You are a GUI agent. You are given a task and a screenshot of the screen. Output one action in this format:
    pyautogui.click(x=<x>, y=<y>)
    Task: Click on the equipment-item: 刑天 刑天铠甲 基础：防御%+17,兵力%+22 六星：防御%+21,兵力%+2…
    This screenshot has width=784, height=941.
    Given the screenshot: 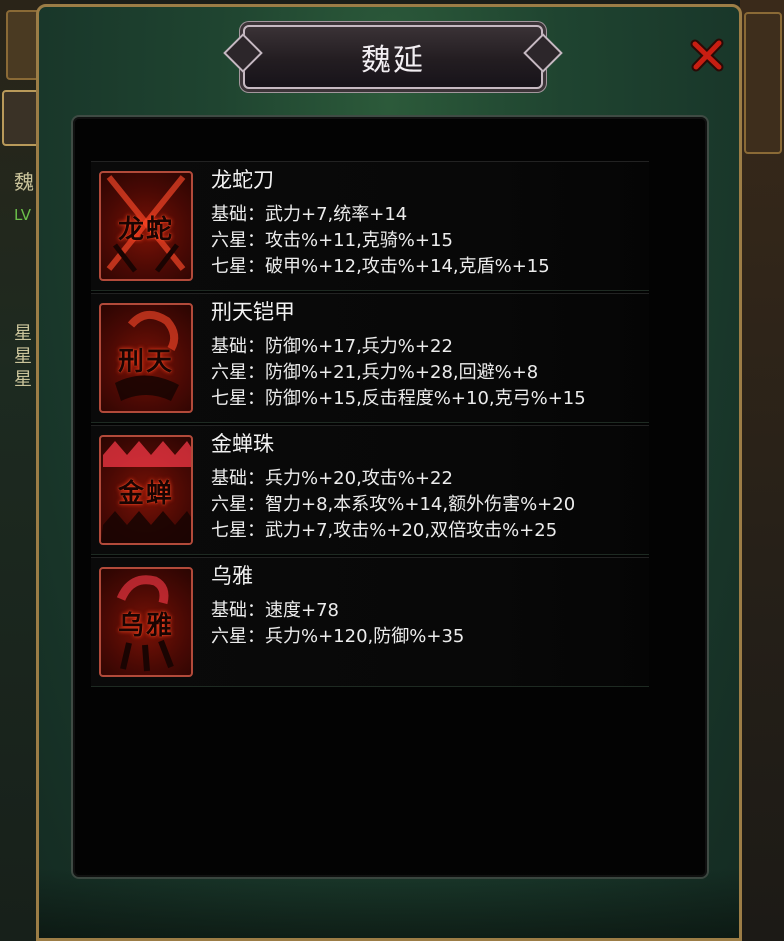 What is the action you would take?
    pyautogui.click(x=370, y=358)
    